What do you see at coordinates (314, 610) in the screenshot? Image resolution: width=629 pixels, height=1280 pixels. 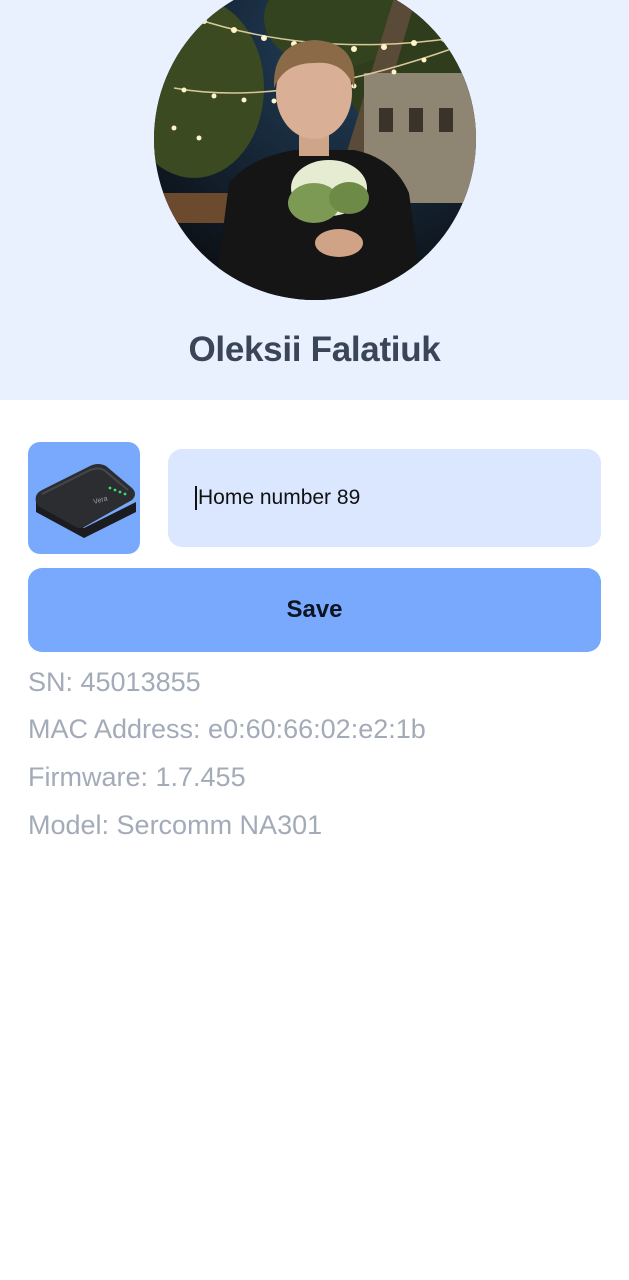 I see `save-button: Save` at bounding box center [314, 610].